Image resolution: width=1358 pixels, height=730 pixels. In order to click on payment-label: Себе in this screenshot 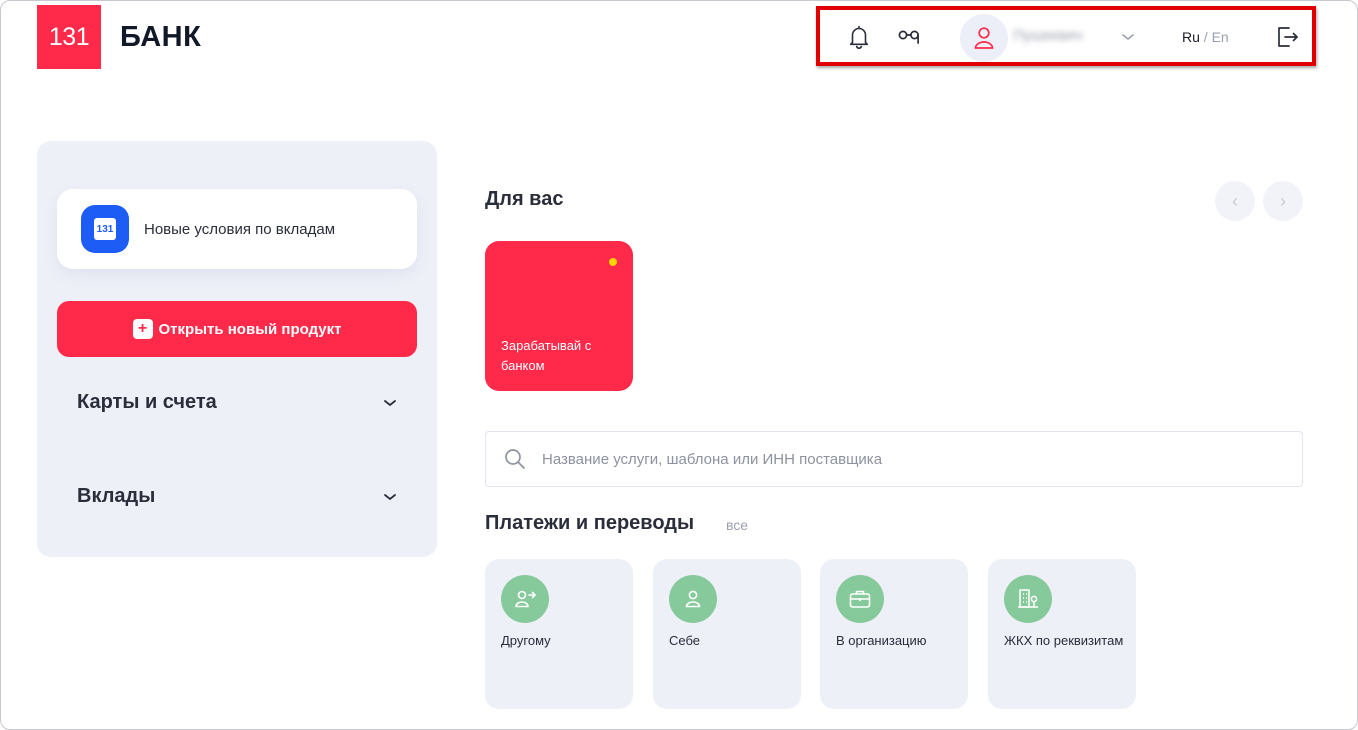, I will do `click(685, 640)`.